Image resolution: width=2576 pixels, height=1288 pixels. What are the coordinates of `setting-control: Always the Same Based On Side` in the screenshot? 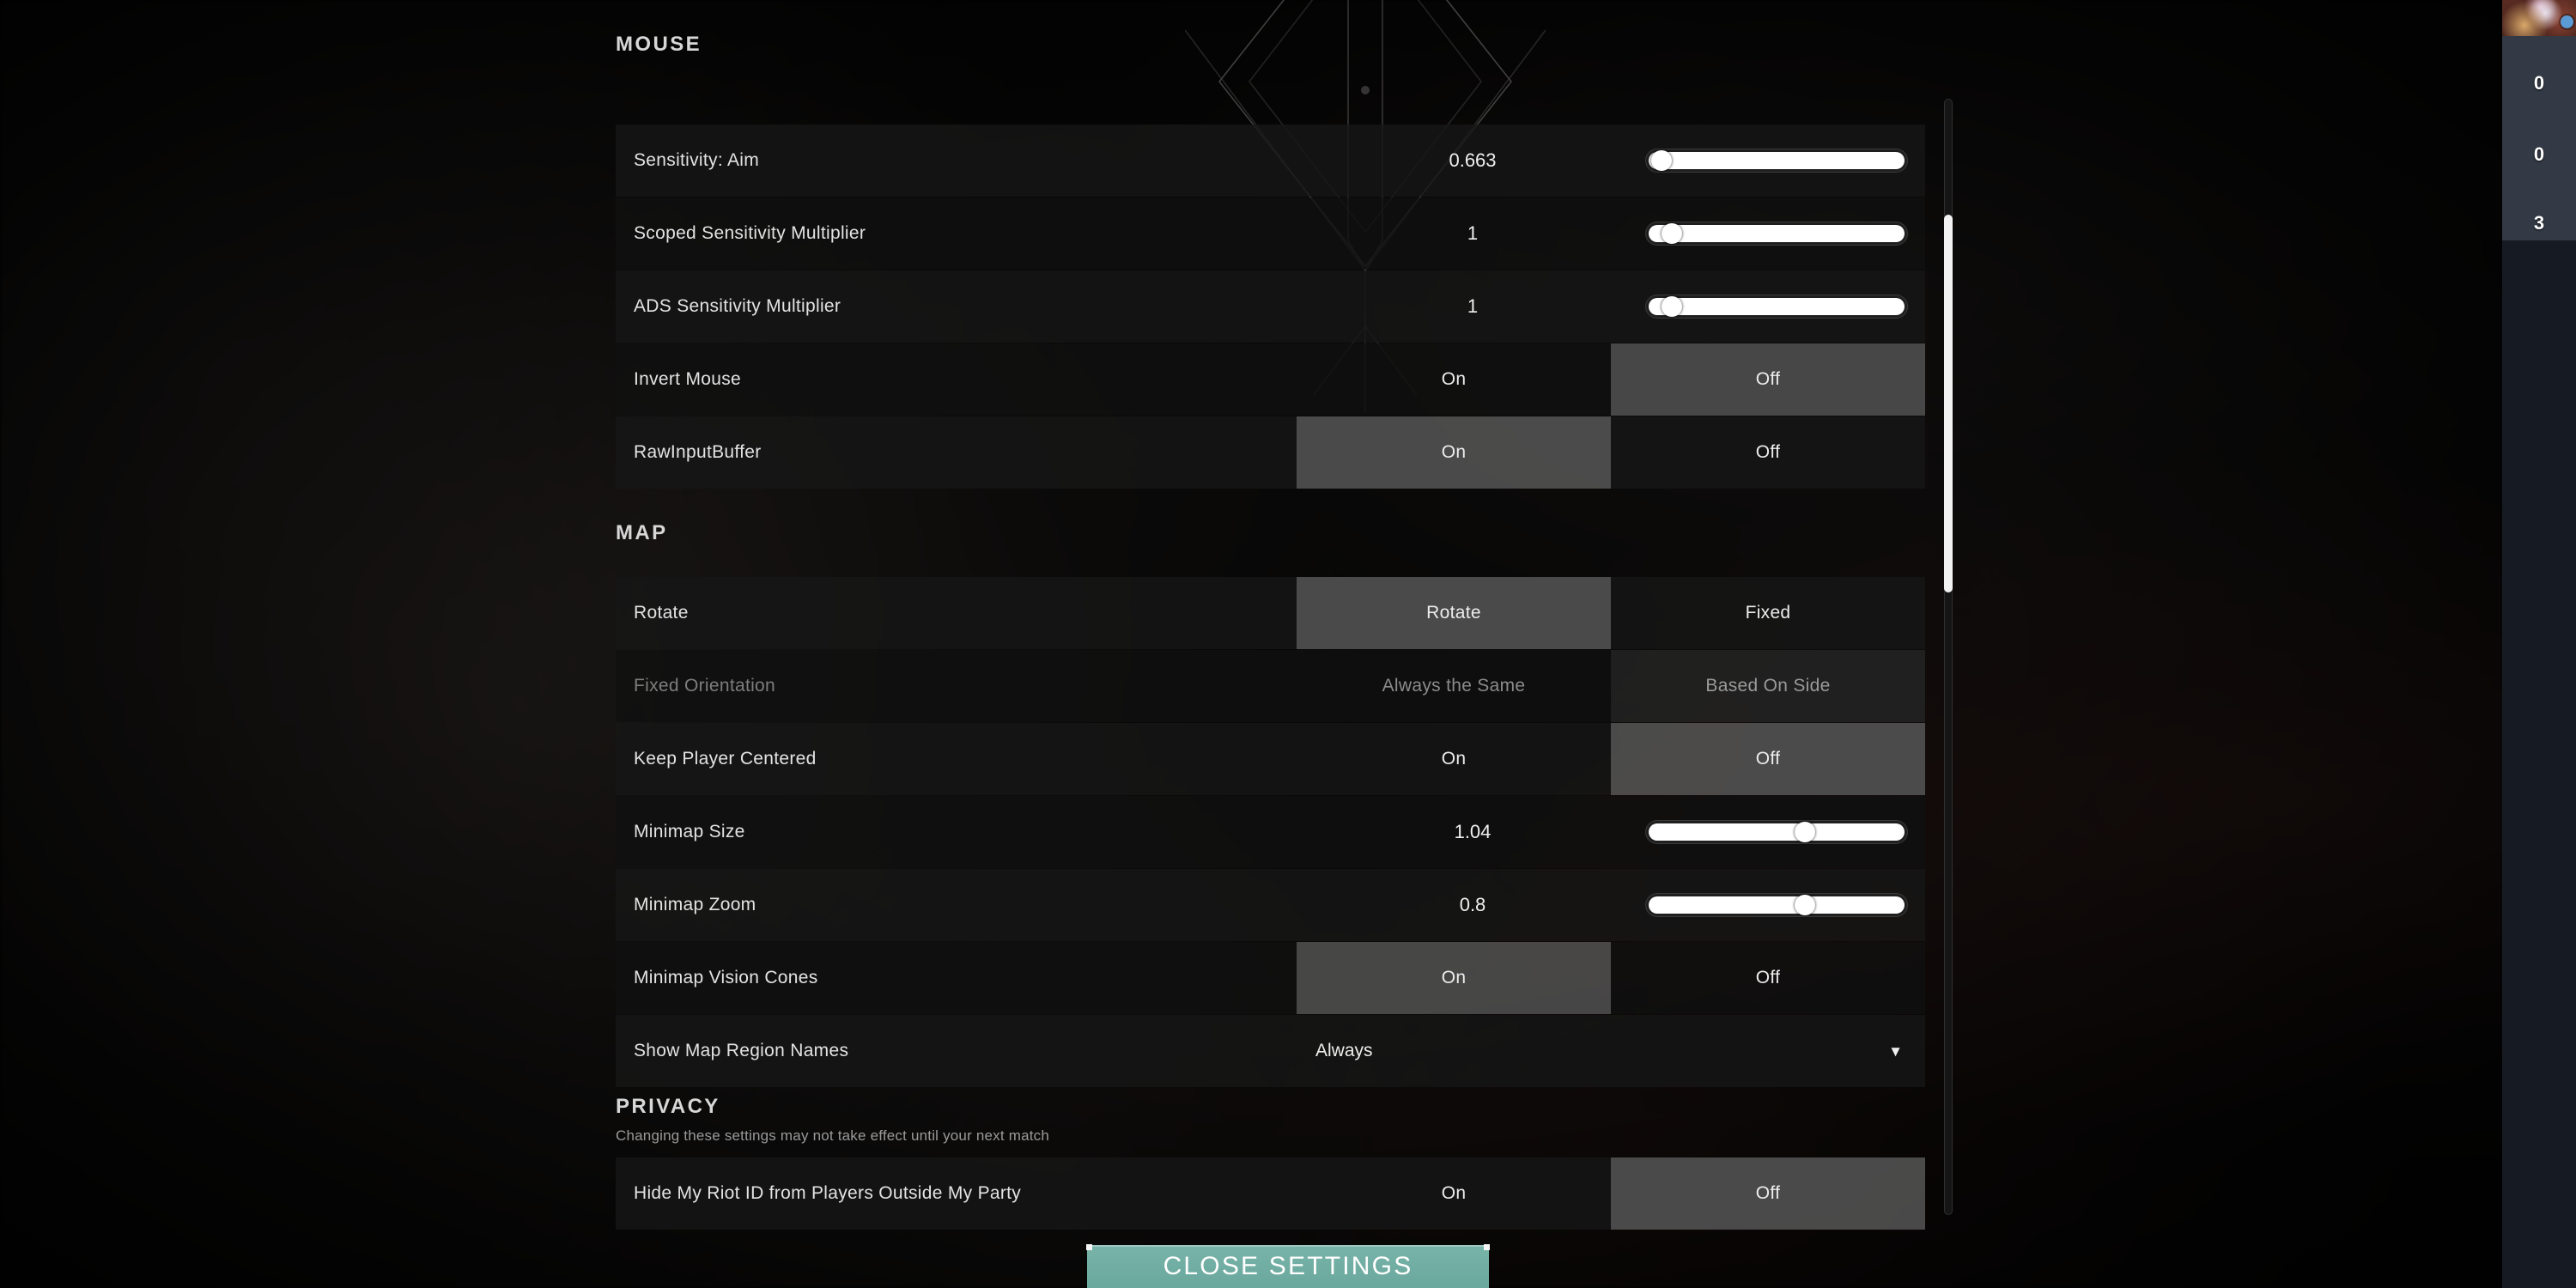 It's located at (1611, 686).